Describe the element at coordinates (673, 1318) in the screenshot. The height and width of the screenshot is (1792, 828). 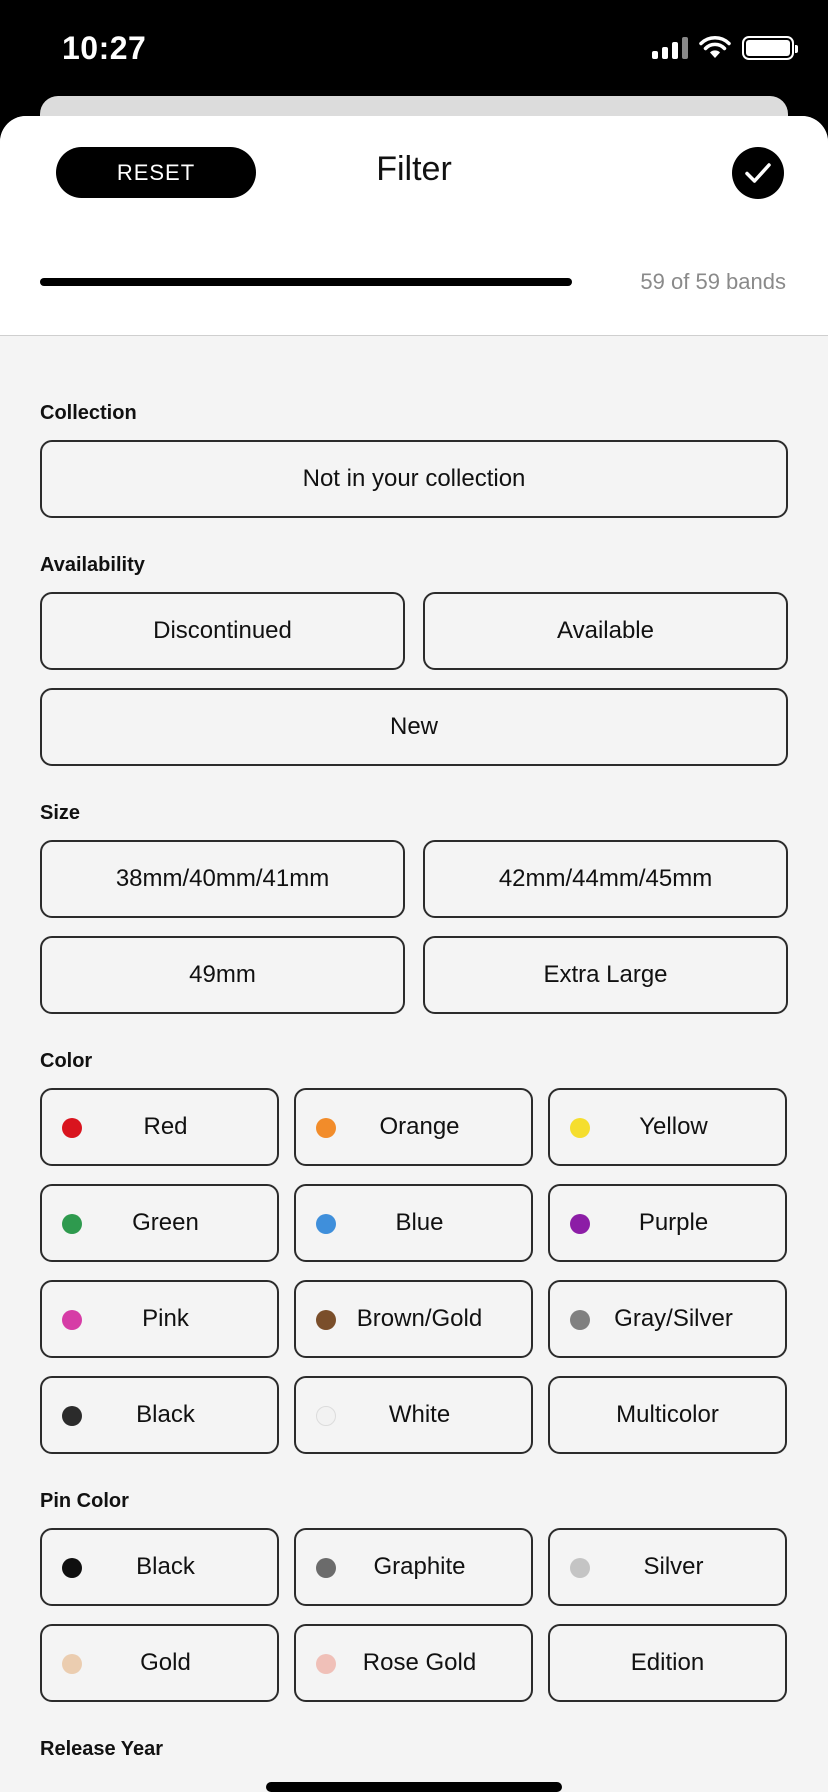
I see `option-label: Gray/Silver` at that location.